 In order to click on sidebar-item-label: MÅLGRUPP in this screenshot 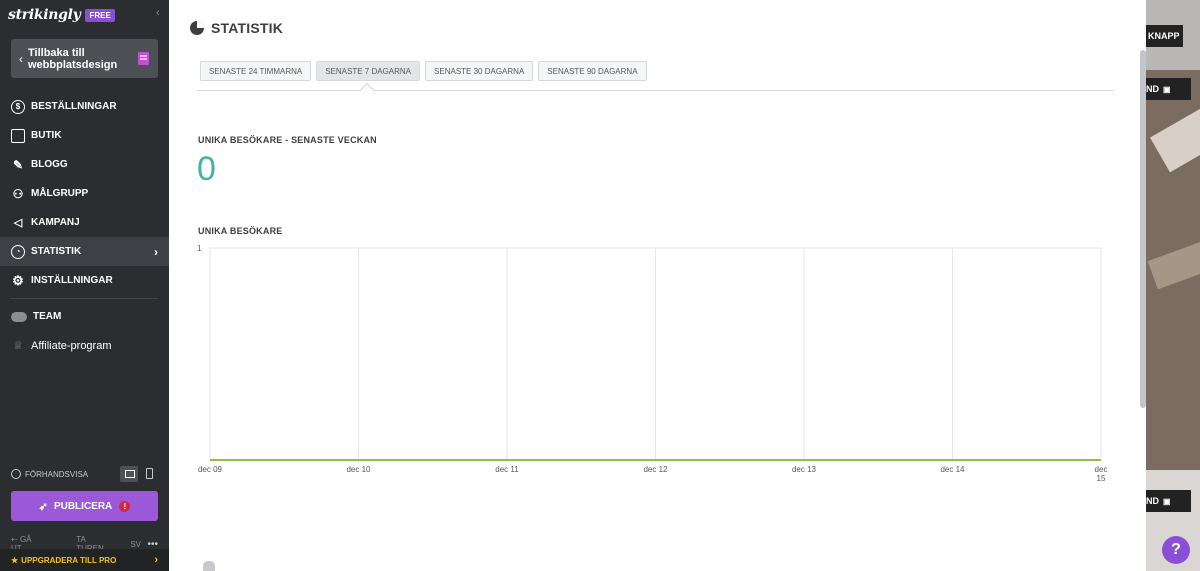, I will do `click(60, 193)`.